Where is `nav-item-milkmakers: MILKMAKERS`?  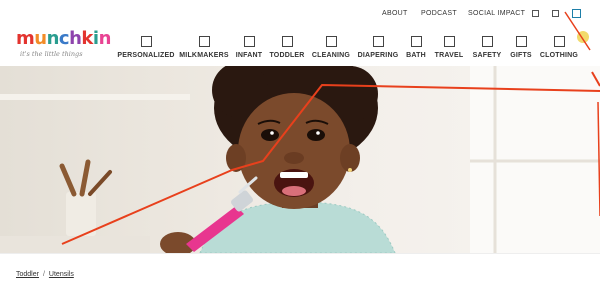
nav-item-milkmakers: MILKMAKERS is located at coordinates (204, 47).